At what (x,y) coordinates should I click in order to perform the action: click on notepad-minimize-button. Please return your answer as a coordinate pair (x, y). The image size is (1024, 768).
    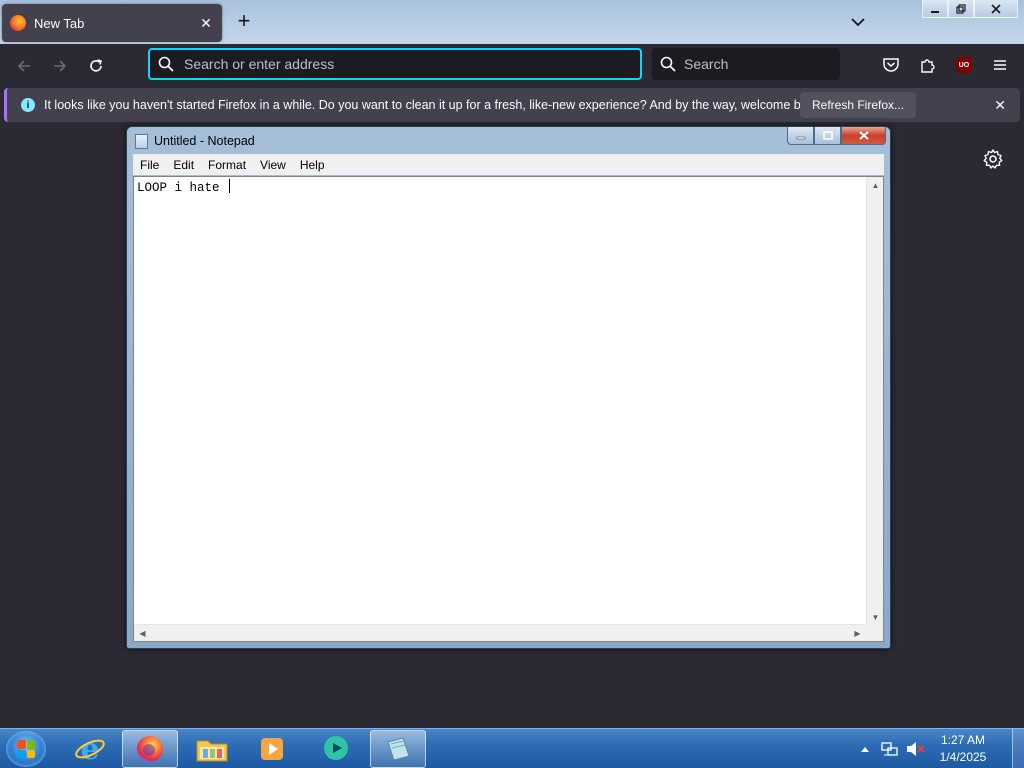
    Looking at the image, I should click on (800, 136).